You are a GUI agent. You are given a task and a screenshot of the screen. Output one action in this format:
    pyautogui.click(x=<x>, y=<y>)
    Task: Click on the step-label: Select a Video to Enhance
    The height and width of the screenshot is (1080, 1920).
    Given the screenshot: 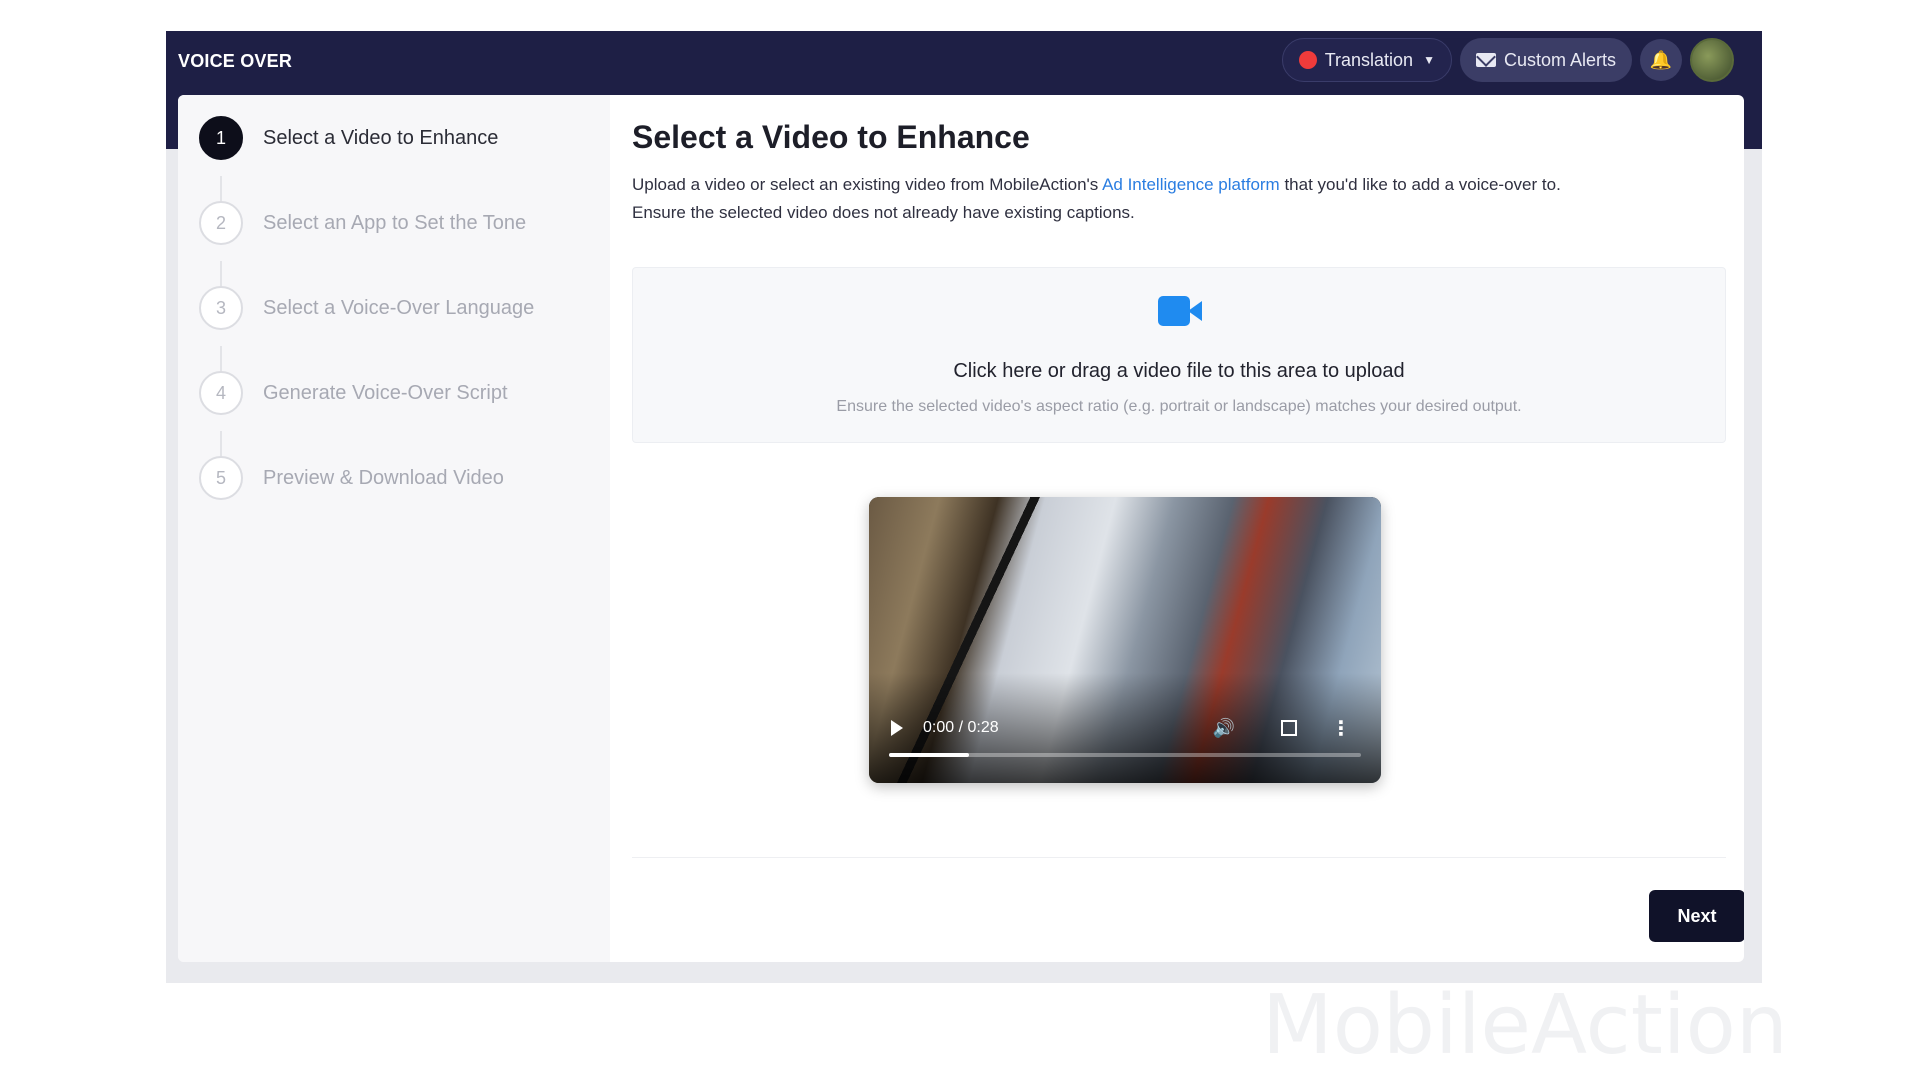 What is the action you would take?
    pyautogui.click(x=381, y=137)
    